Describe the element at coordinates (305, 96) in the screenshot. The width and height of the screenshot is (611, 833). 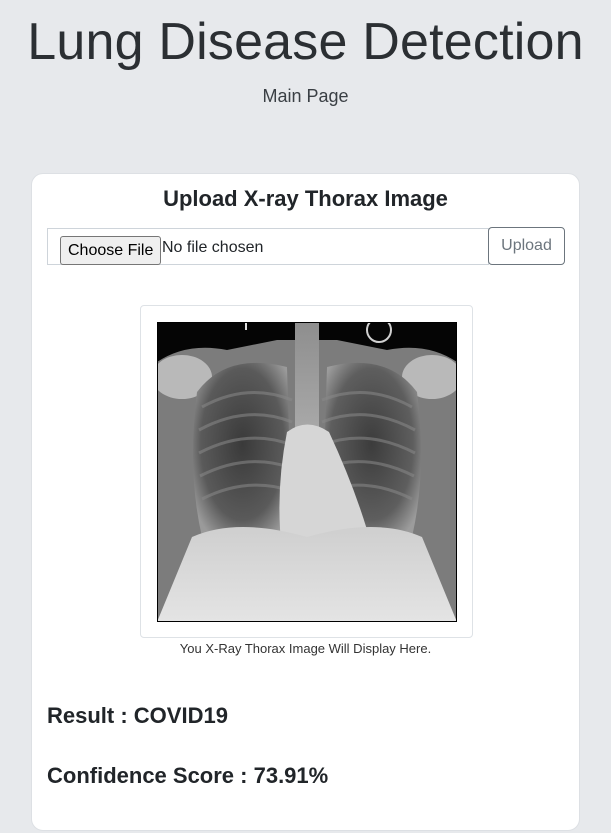
I see `page-subtitle: Main Page` at that location.